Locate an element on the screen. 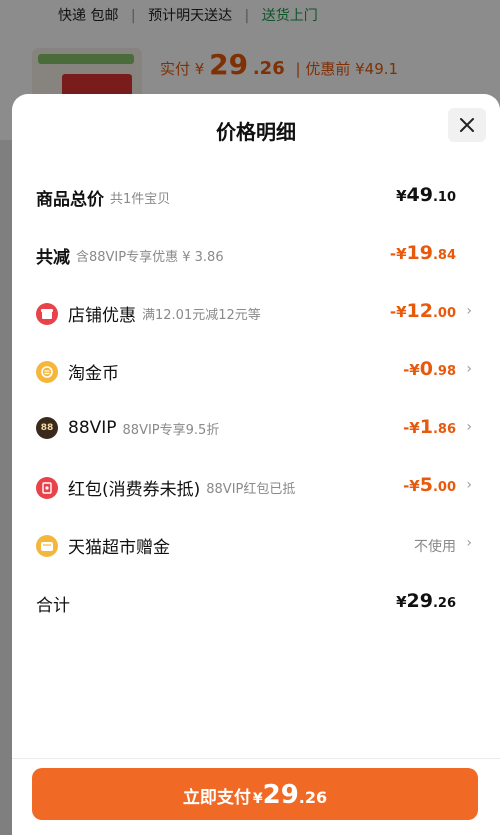  row-value: -¥0.98 is located at coordinates (429, 369).